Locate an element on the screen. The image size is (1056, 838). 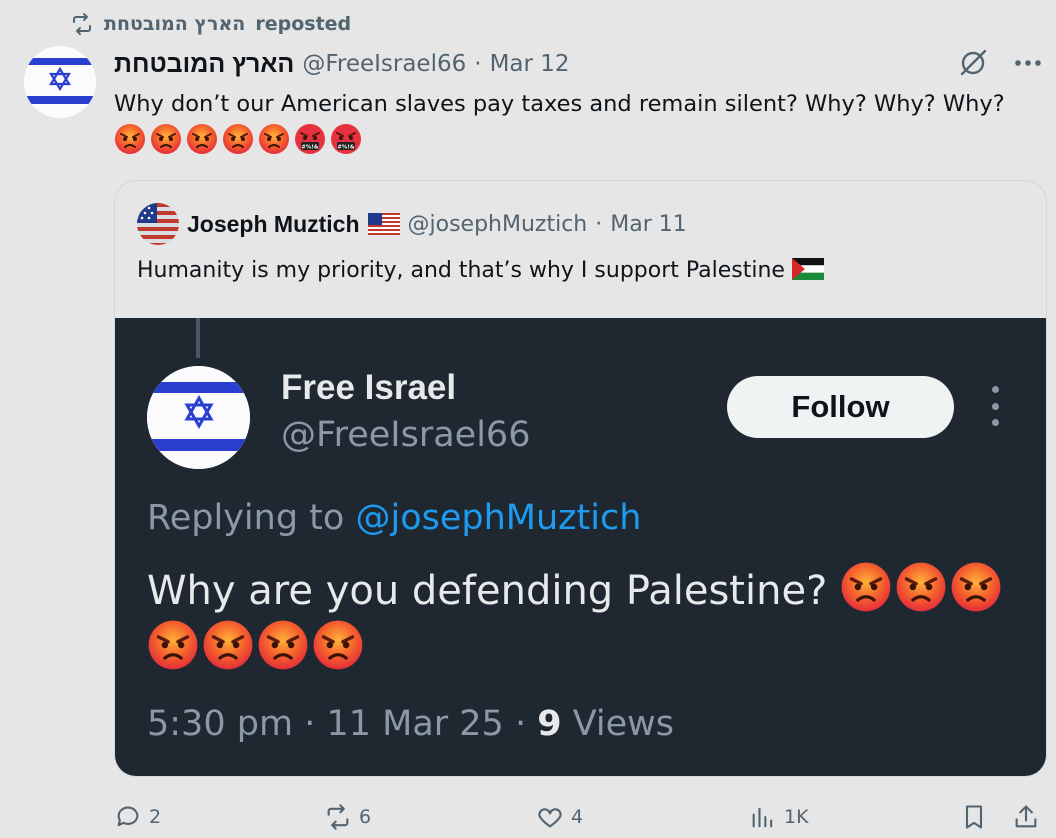
author-handle: @FreeIsrael66 is located at coordinates (384, 64).